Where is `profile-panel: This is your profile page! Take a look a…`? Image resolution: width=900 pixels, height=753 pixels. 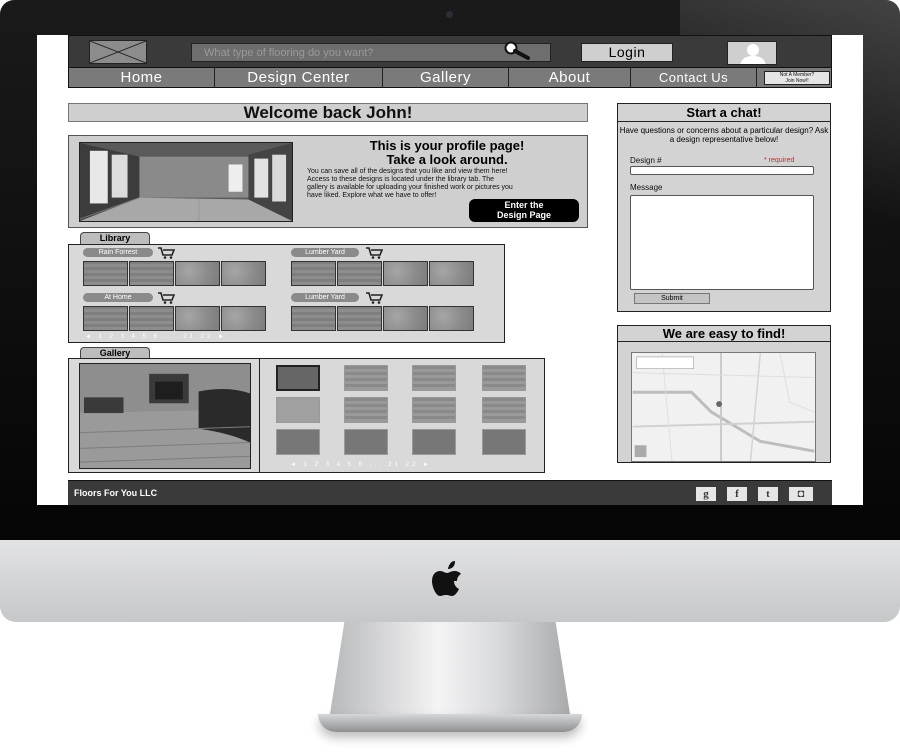 profile-panel: This is your profile page! Take a look a… is located at coordinates (328, 181).